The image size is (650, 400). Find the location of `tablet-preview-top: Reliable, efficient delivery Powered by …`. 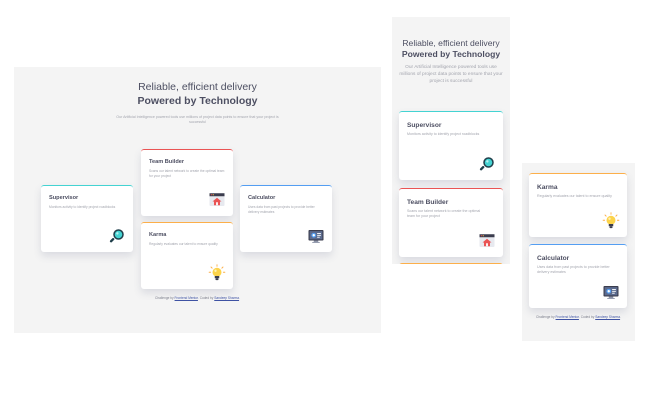

tablet-preview-top: Reliable, efficient delivery Powered by … is located at coordinates (451, 140).